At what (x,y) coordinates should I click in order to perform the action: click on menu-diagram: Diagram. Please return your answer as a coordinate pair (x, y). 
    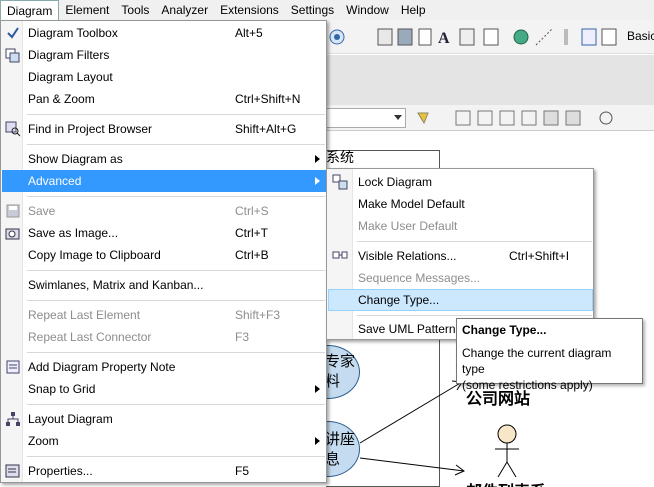
    Looking at the image, I should click on (30, 10).